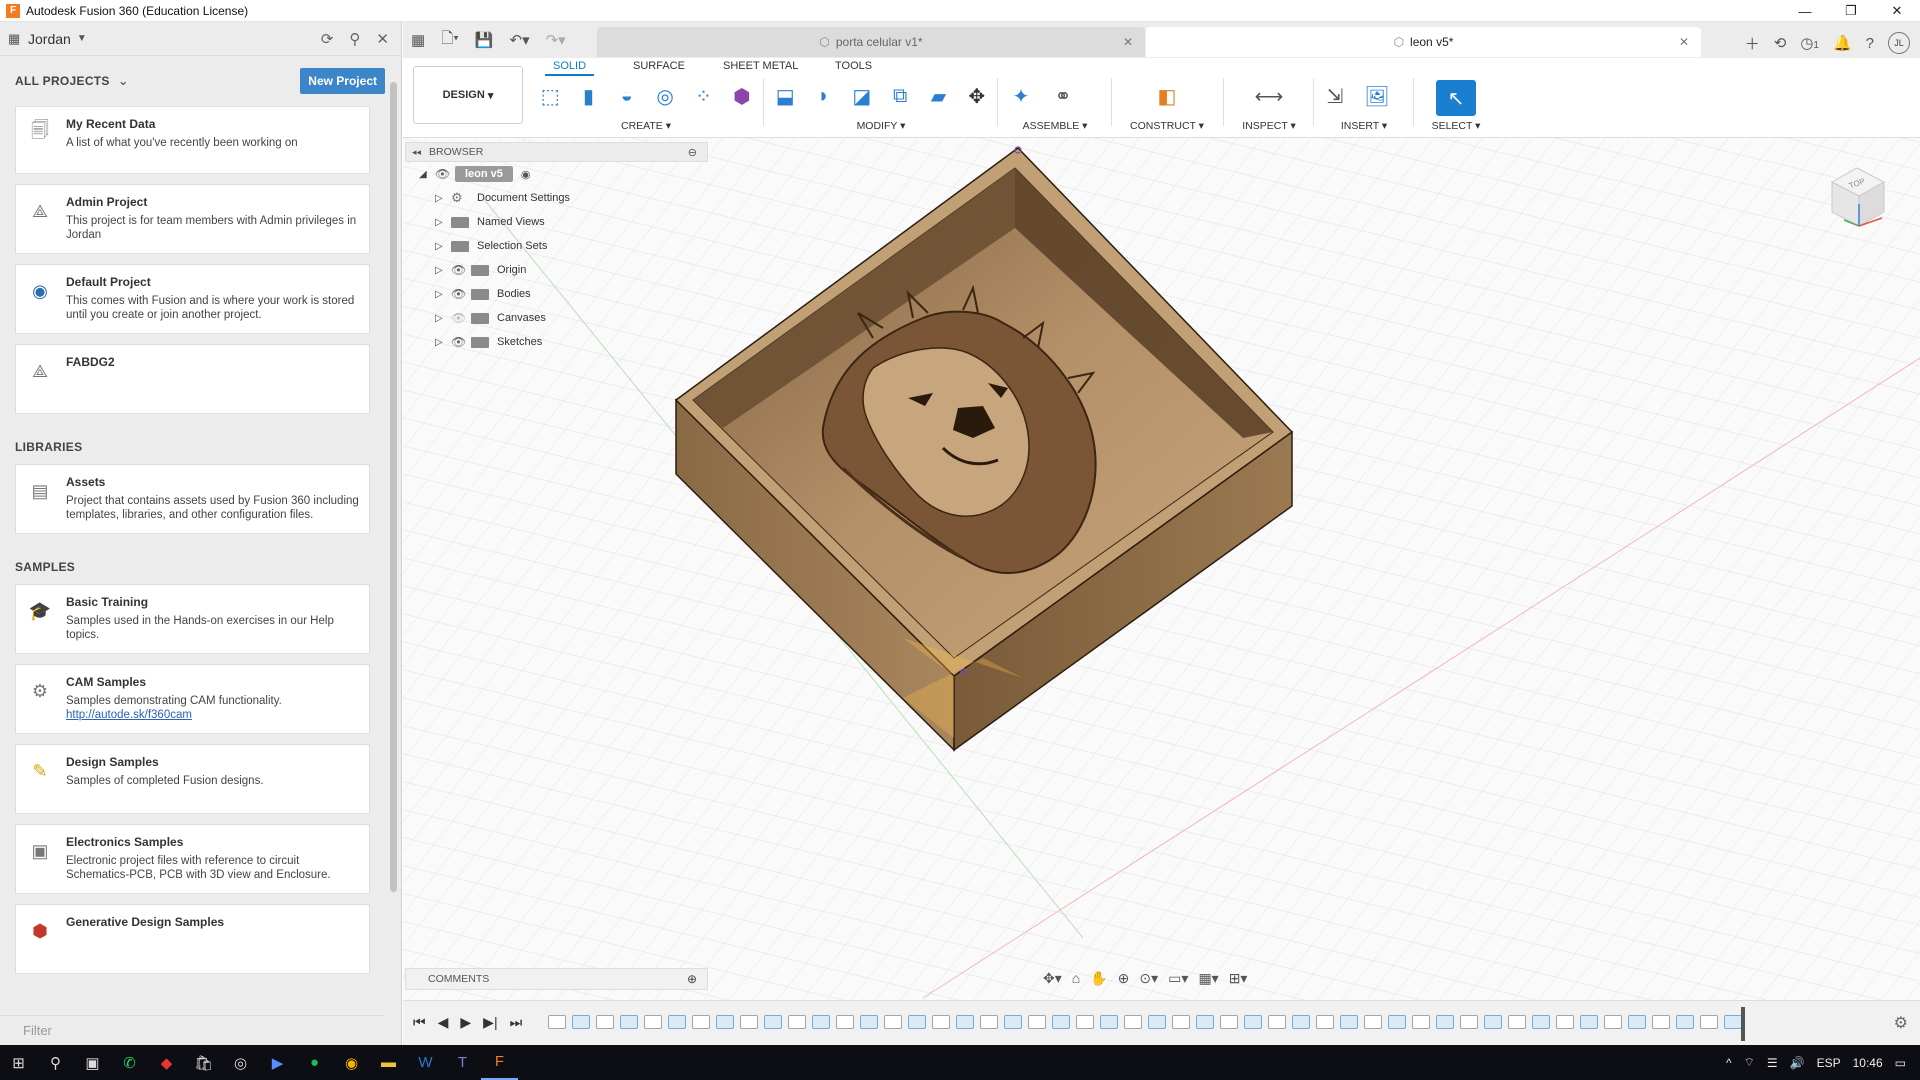 This screenshot has height=1080, width=1920. What do you see at coordinates (977, 96) in the screenshot?
I see `move-icon: ✥` at bounding box center [977, 96].